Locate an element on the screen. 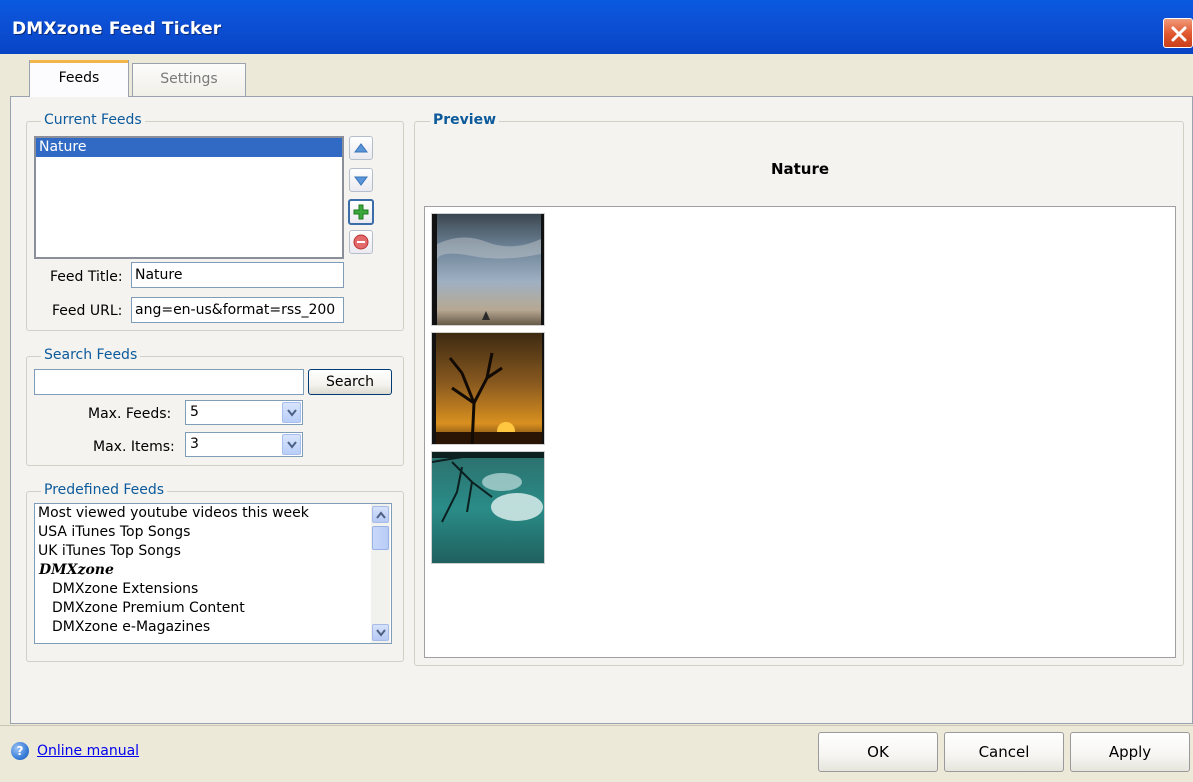  sky-image is located at coordinates (488, 269).